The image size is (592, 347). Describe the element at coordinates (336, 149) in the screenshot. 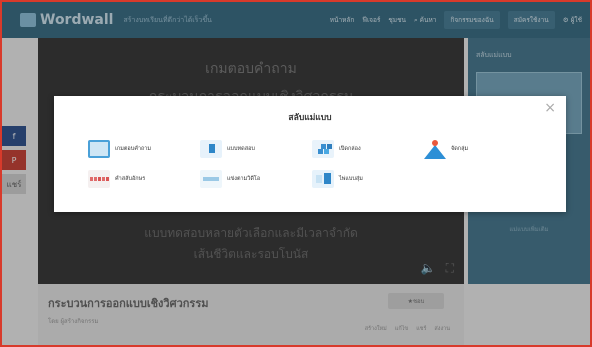

I see `template-open-box: เปิดกล่อง` at that location.